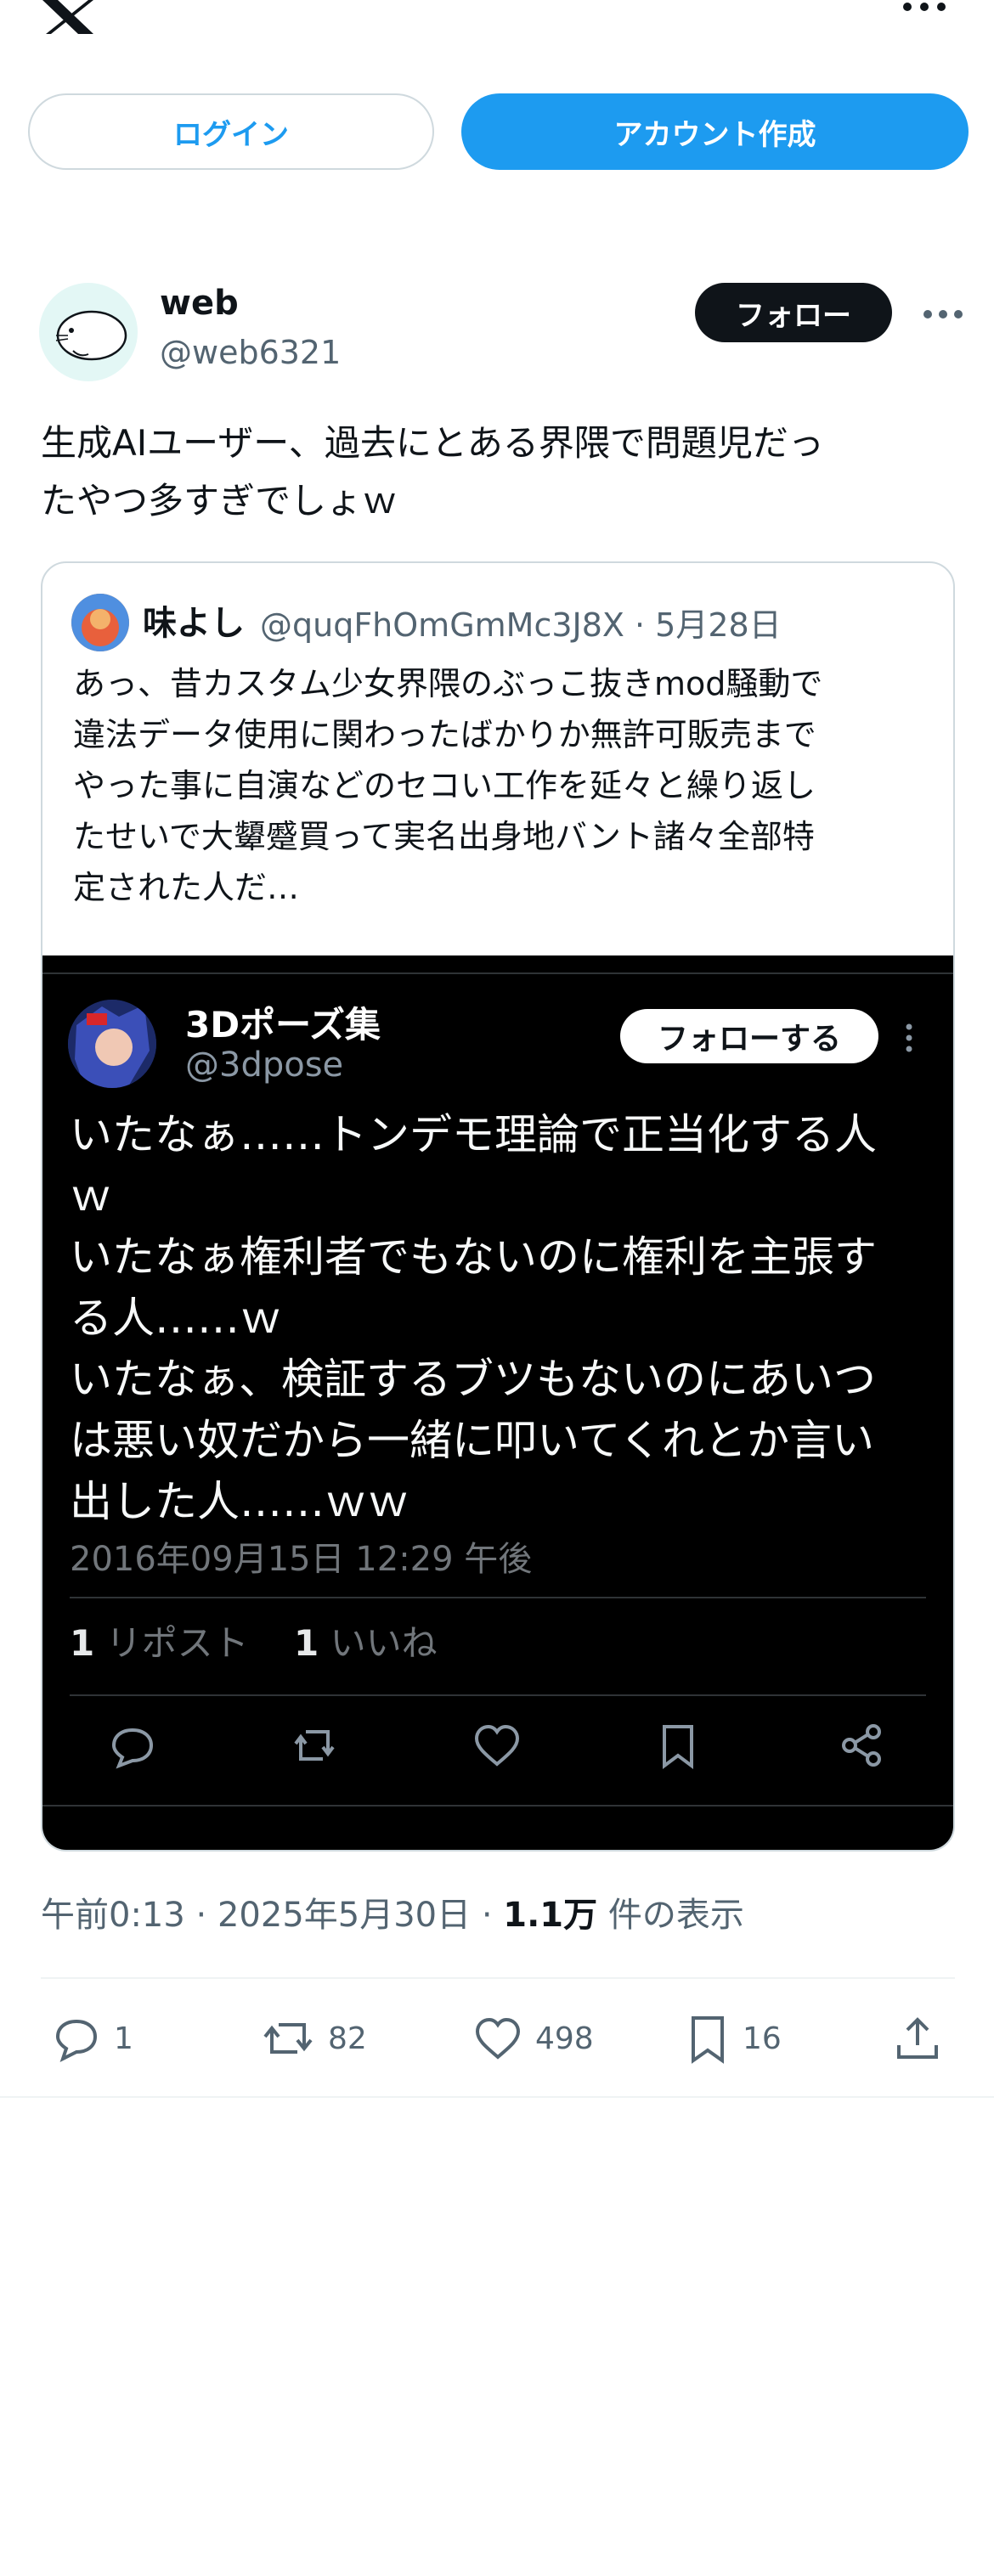 The image size is (994, 2576). I want to click on embedded-repost-label: リポスト, so click(177, 1643).